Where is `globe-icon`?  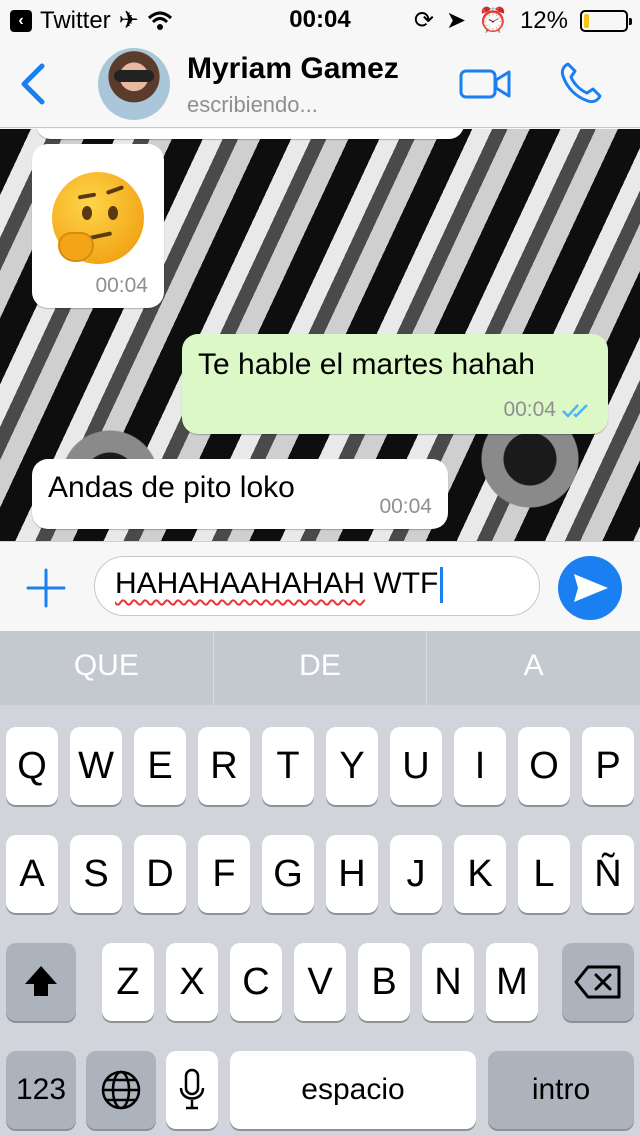
globe-icon is located at coordinates (121, 1090).